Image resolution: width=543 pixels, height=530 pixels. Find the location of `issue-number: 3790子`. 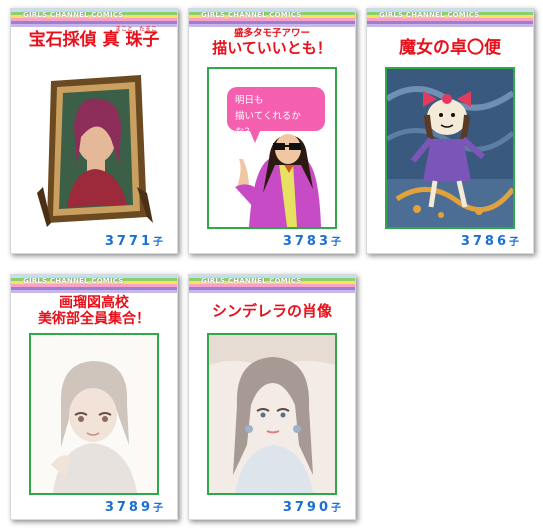

issue-number: 3790子 is located at coordinates (312, 507).